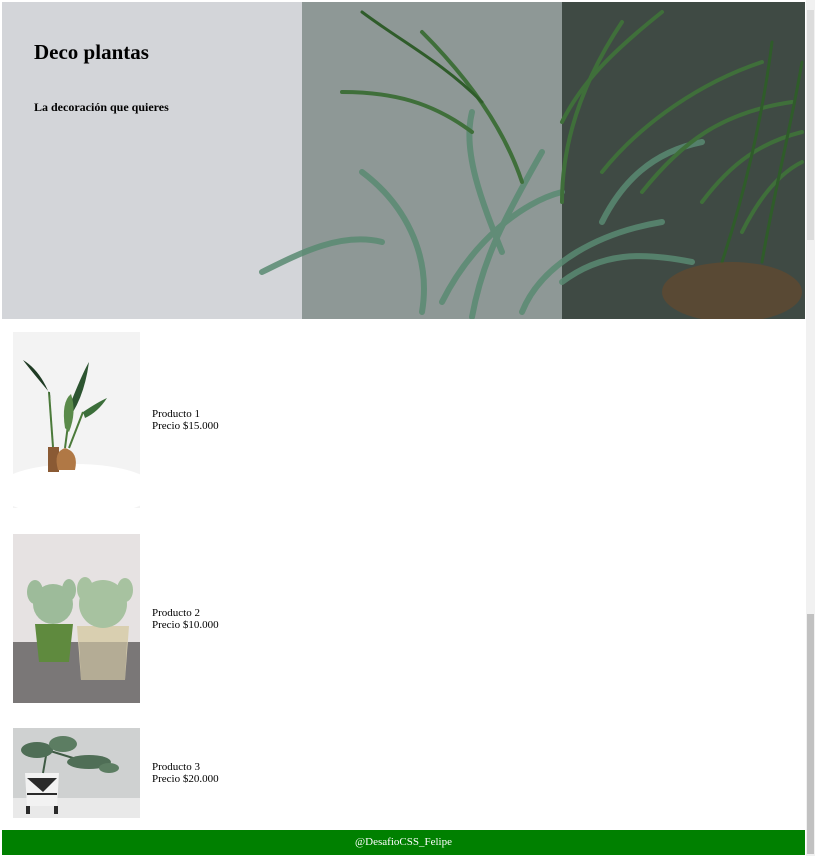  I want to click on product-price: Precio $15.000, so click(185, 426).